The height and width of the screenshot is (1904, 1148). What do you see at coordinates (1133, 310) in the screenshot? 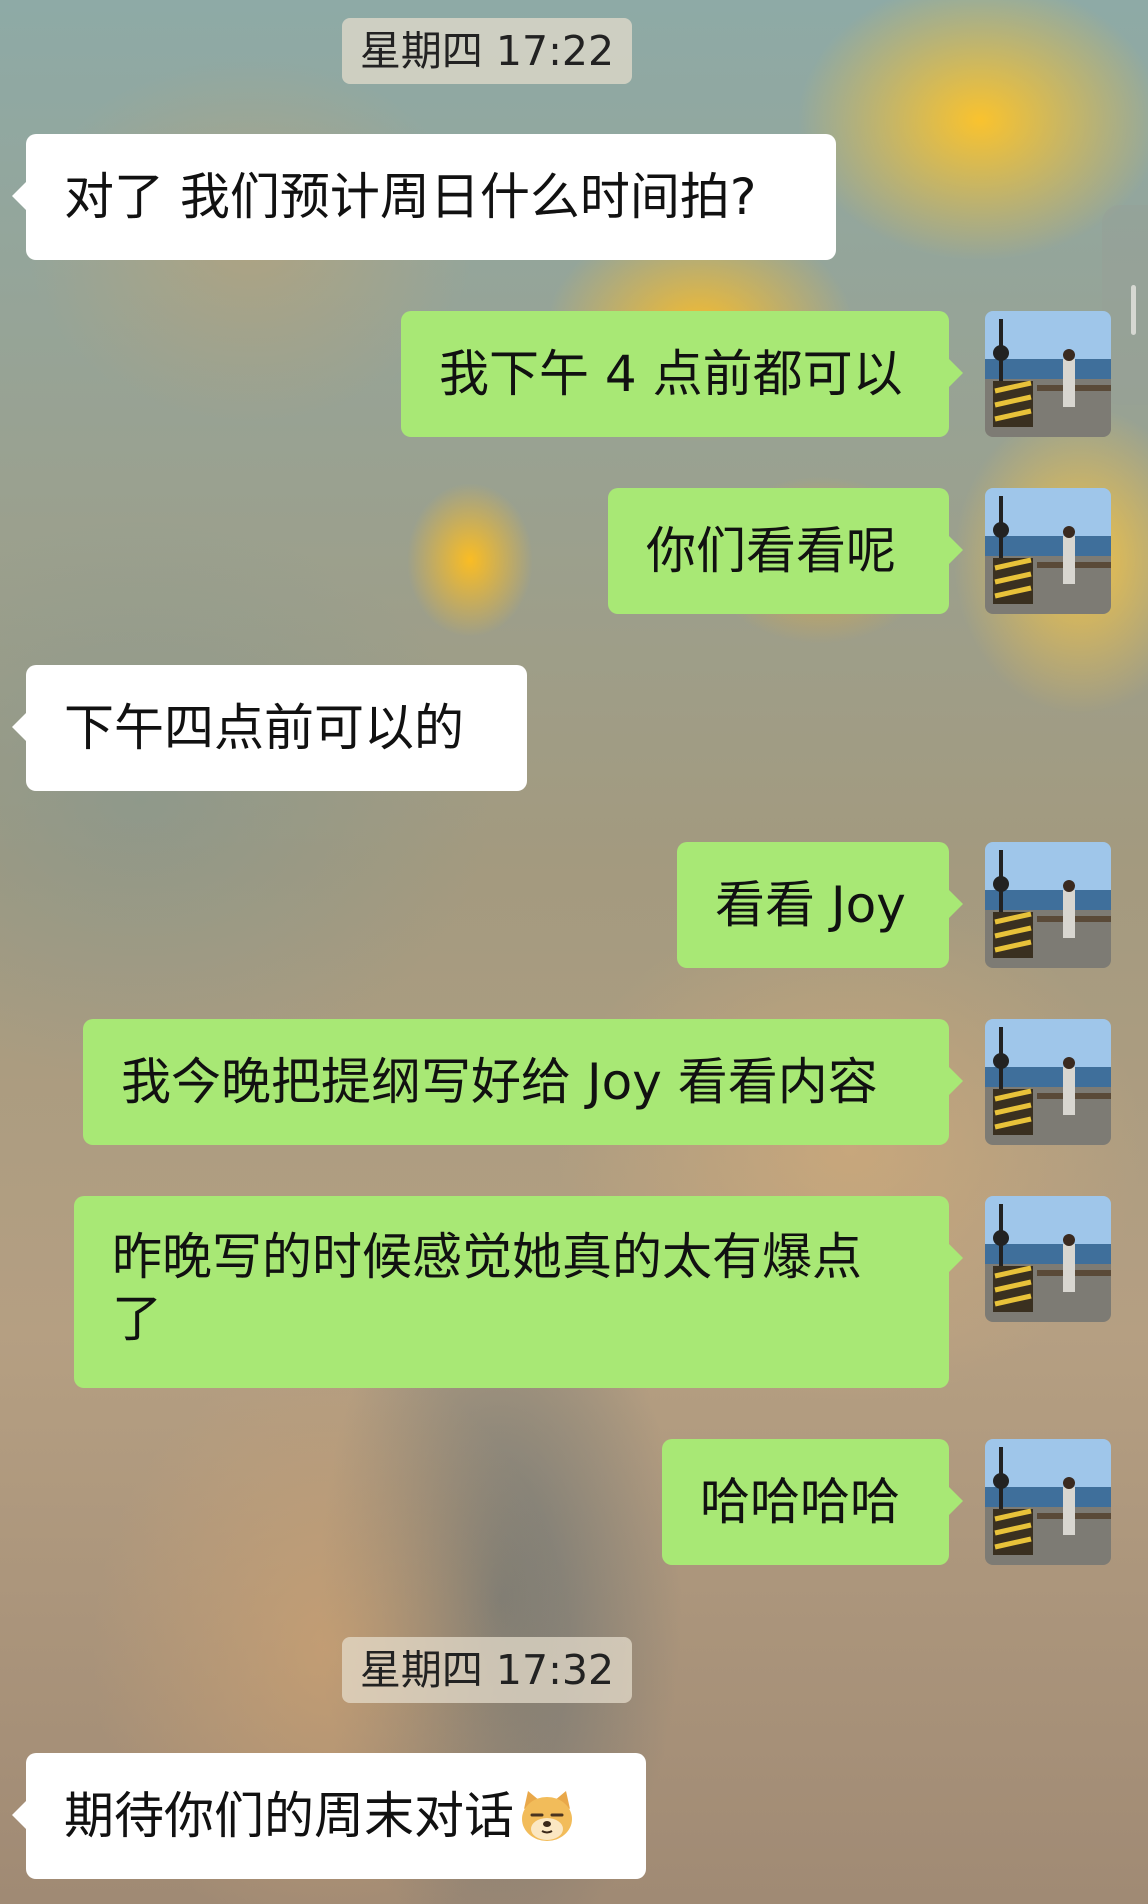
I see `scroll-handle` at bounding box center [1133, 310].